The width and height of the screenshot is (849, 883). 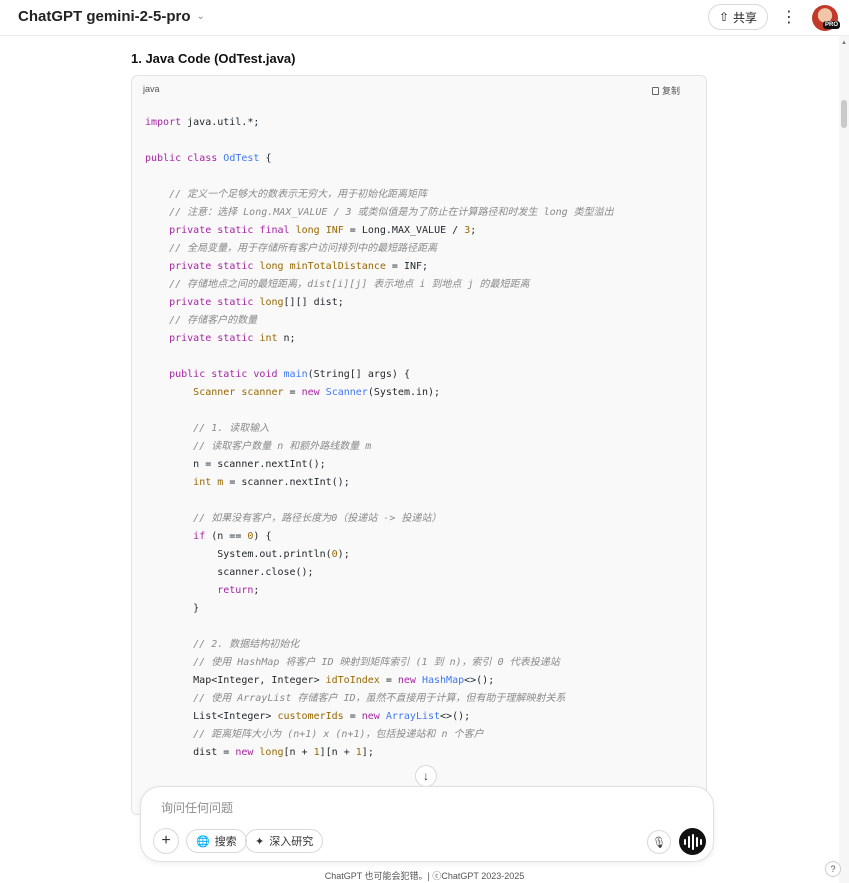 I want to click on copy-code-button: 复制, so click(x=666, y=90).